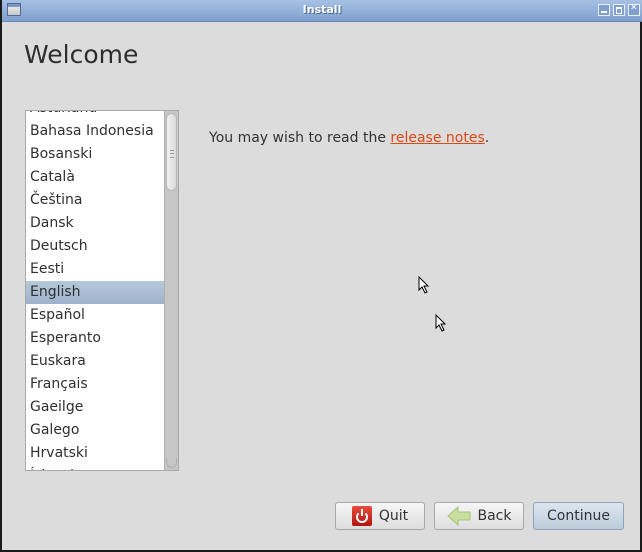 This screenshot has width=642, height=552. I want to click on window-title: Install, so click(322, 9).